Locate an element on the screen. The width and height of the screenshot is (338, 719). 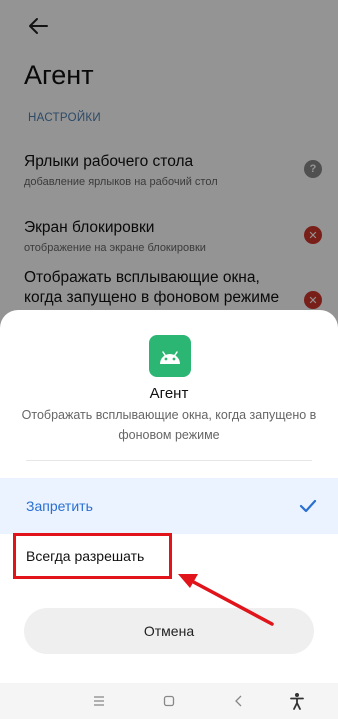
android-icon is located at coordinates (170, 356).